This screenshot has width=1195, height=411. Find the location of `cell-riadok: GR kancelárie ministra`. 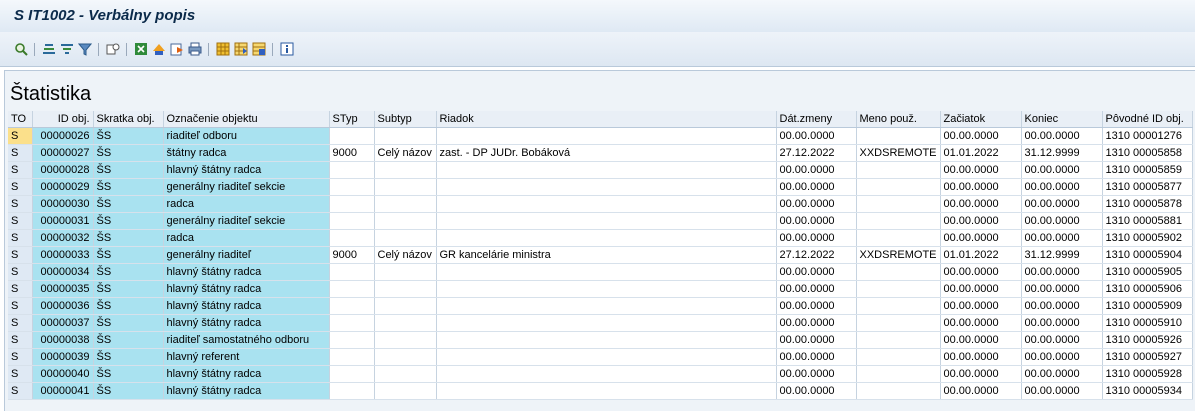

cell-riadok: GR kancelárie ministra is located at coordinates (606, 255).